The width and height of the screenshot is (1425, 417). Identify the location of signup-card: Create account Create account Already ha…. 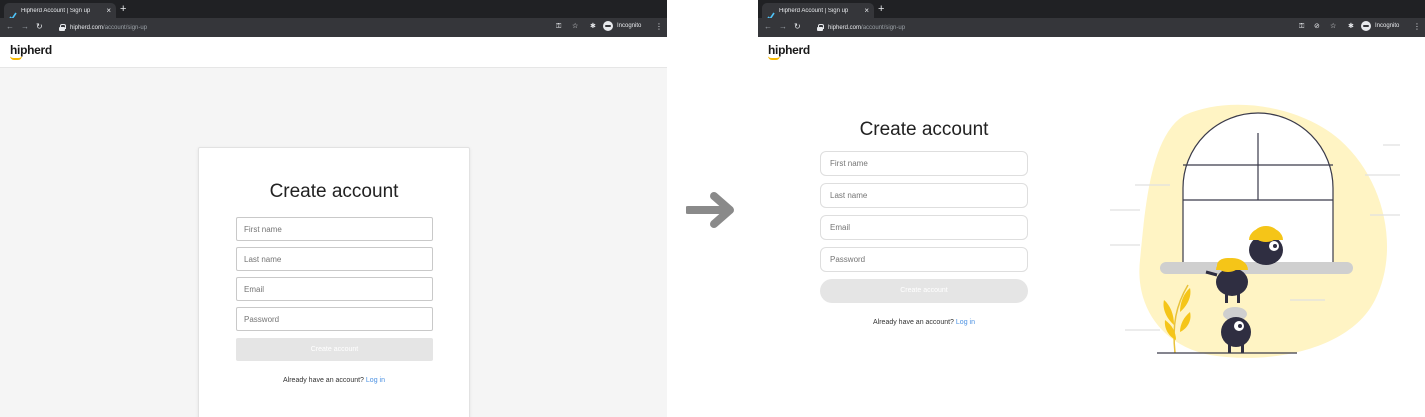
(334, 282).